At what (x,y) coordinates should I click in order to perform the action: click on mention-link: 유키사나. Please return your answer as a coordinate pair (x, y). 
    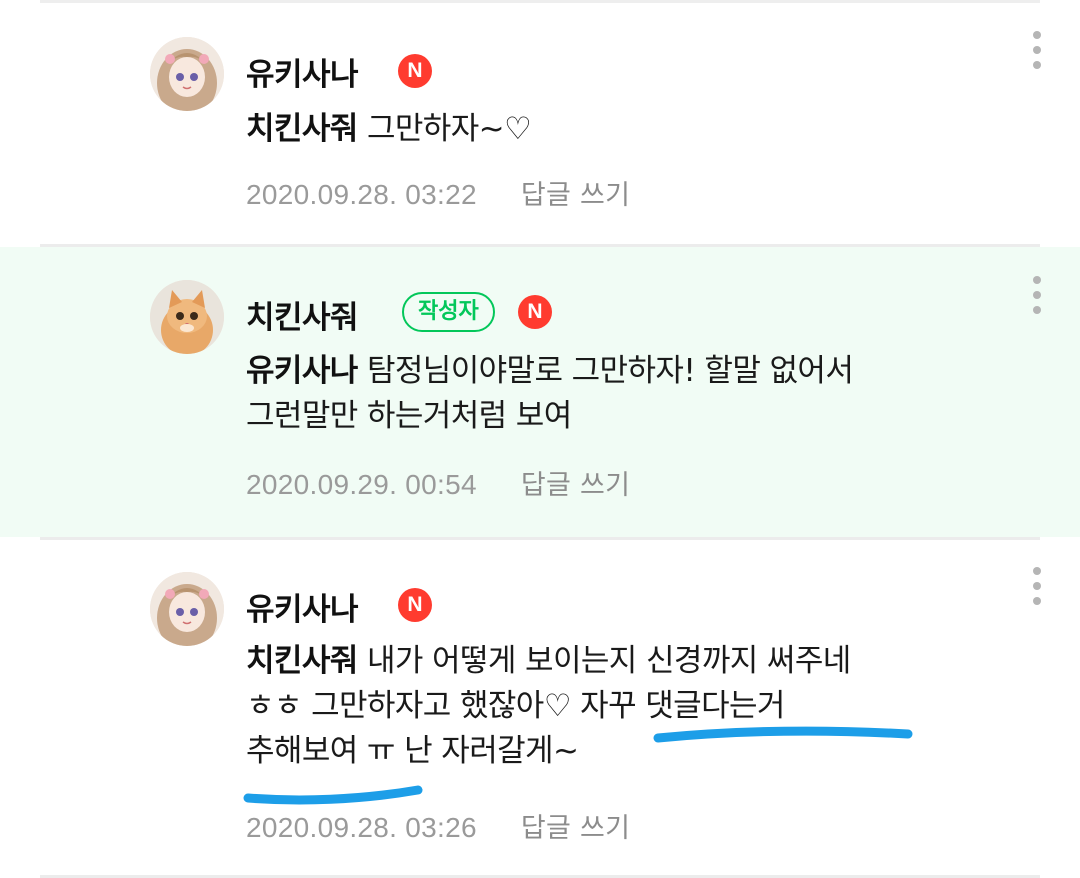
    Looking at the image, I should click on (302, 371).